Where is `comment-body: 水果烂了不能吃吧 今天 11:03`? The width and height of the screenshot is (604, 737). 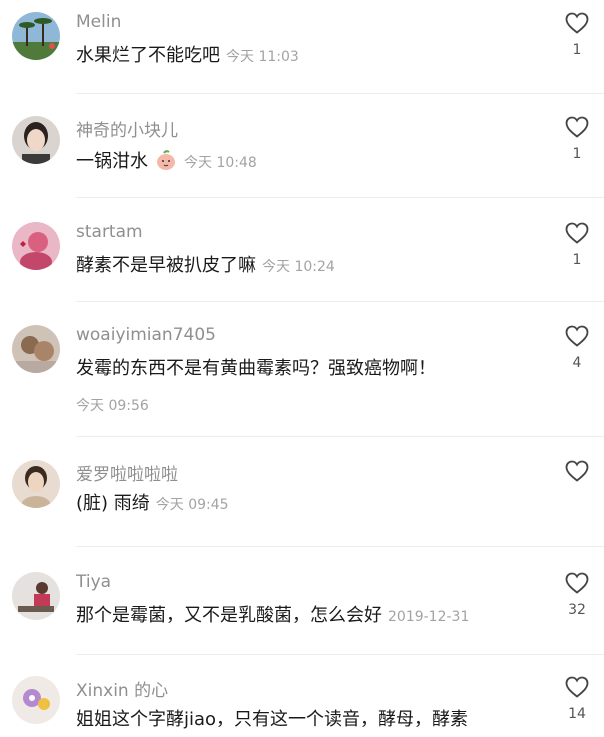
comment-body: 水果烂了不能吃吧 今天 11:03 is located at coordinates (187, 56).